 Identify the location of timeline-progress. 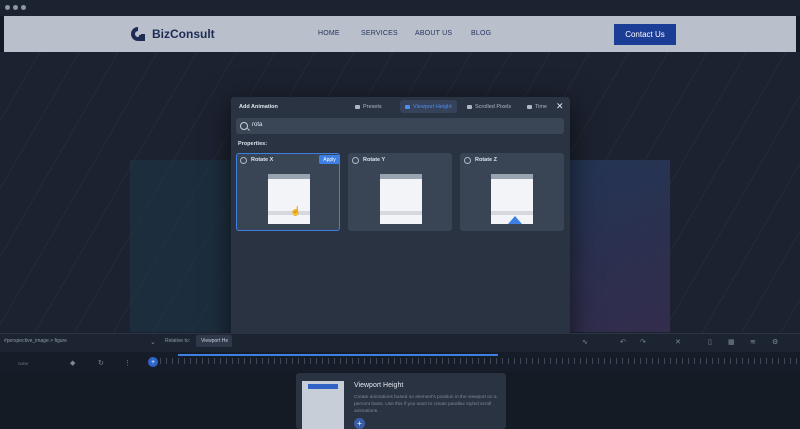
(338, 355).